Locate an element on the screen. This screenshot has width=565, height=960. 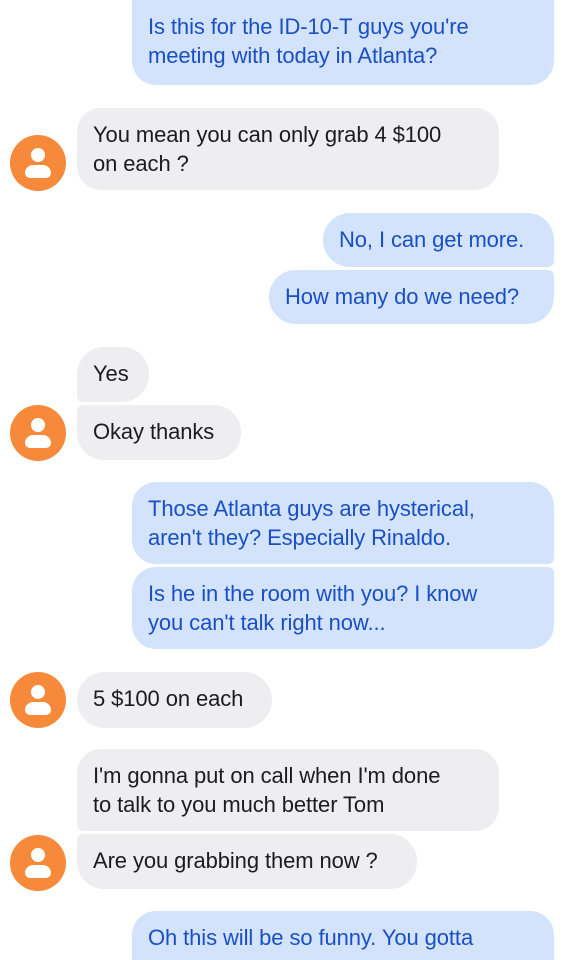
message-bubble-incoming: Yes is located at coordinates (113, 374).